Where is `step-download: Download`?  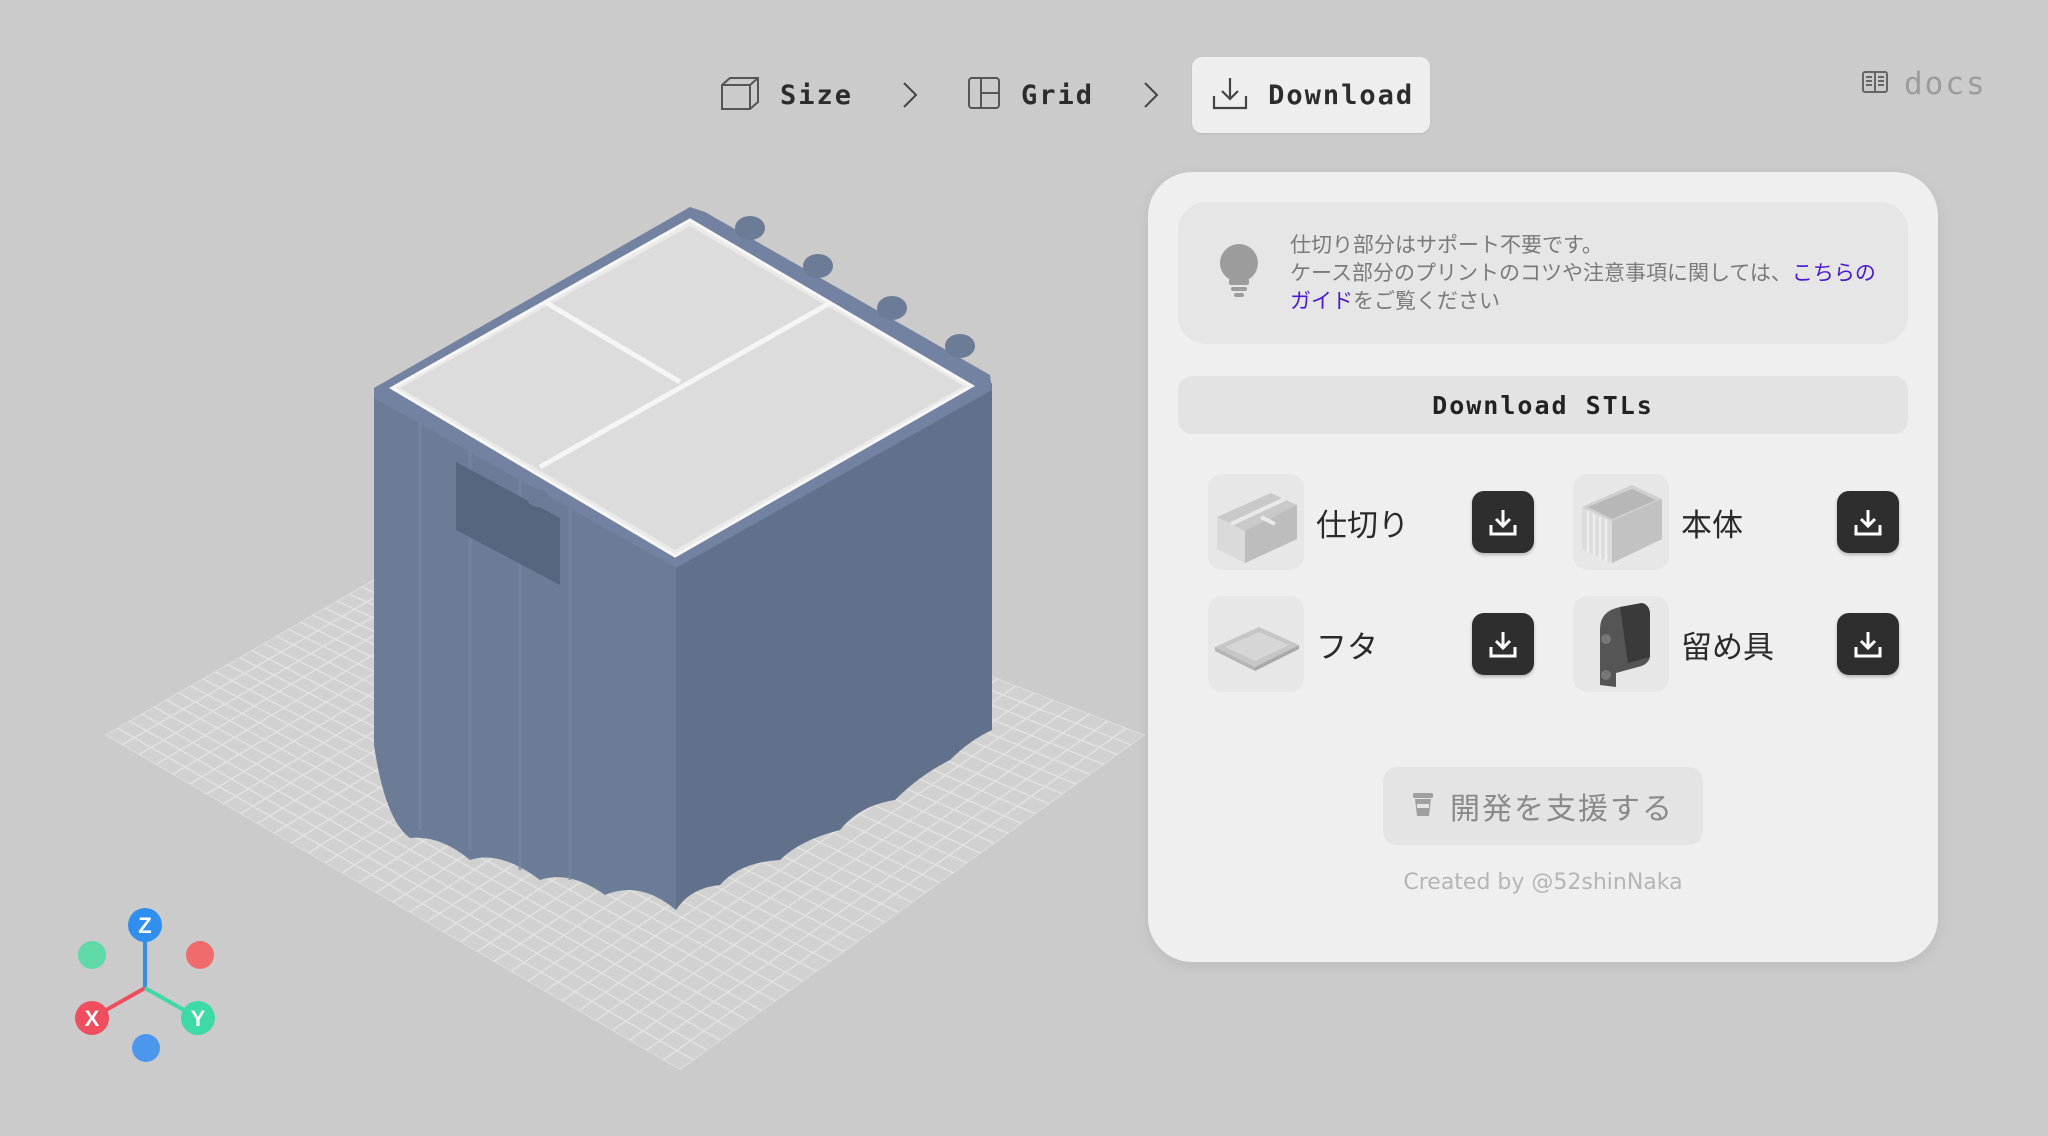 step-download: Download is located at coordinates (1311, 95).